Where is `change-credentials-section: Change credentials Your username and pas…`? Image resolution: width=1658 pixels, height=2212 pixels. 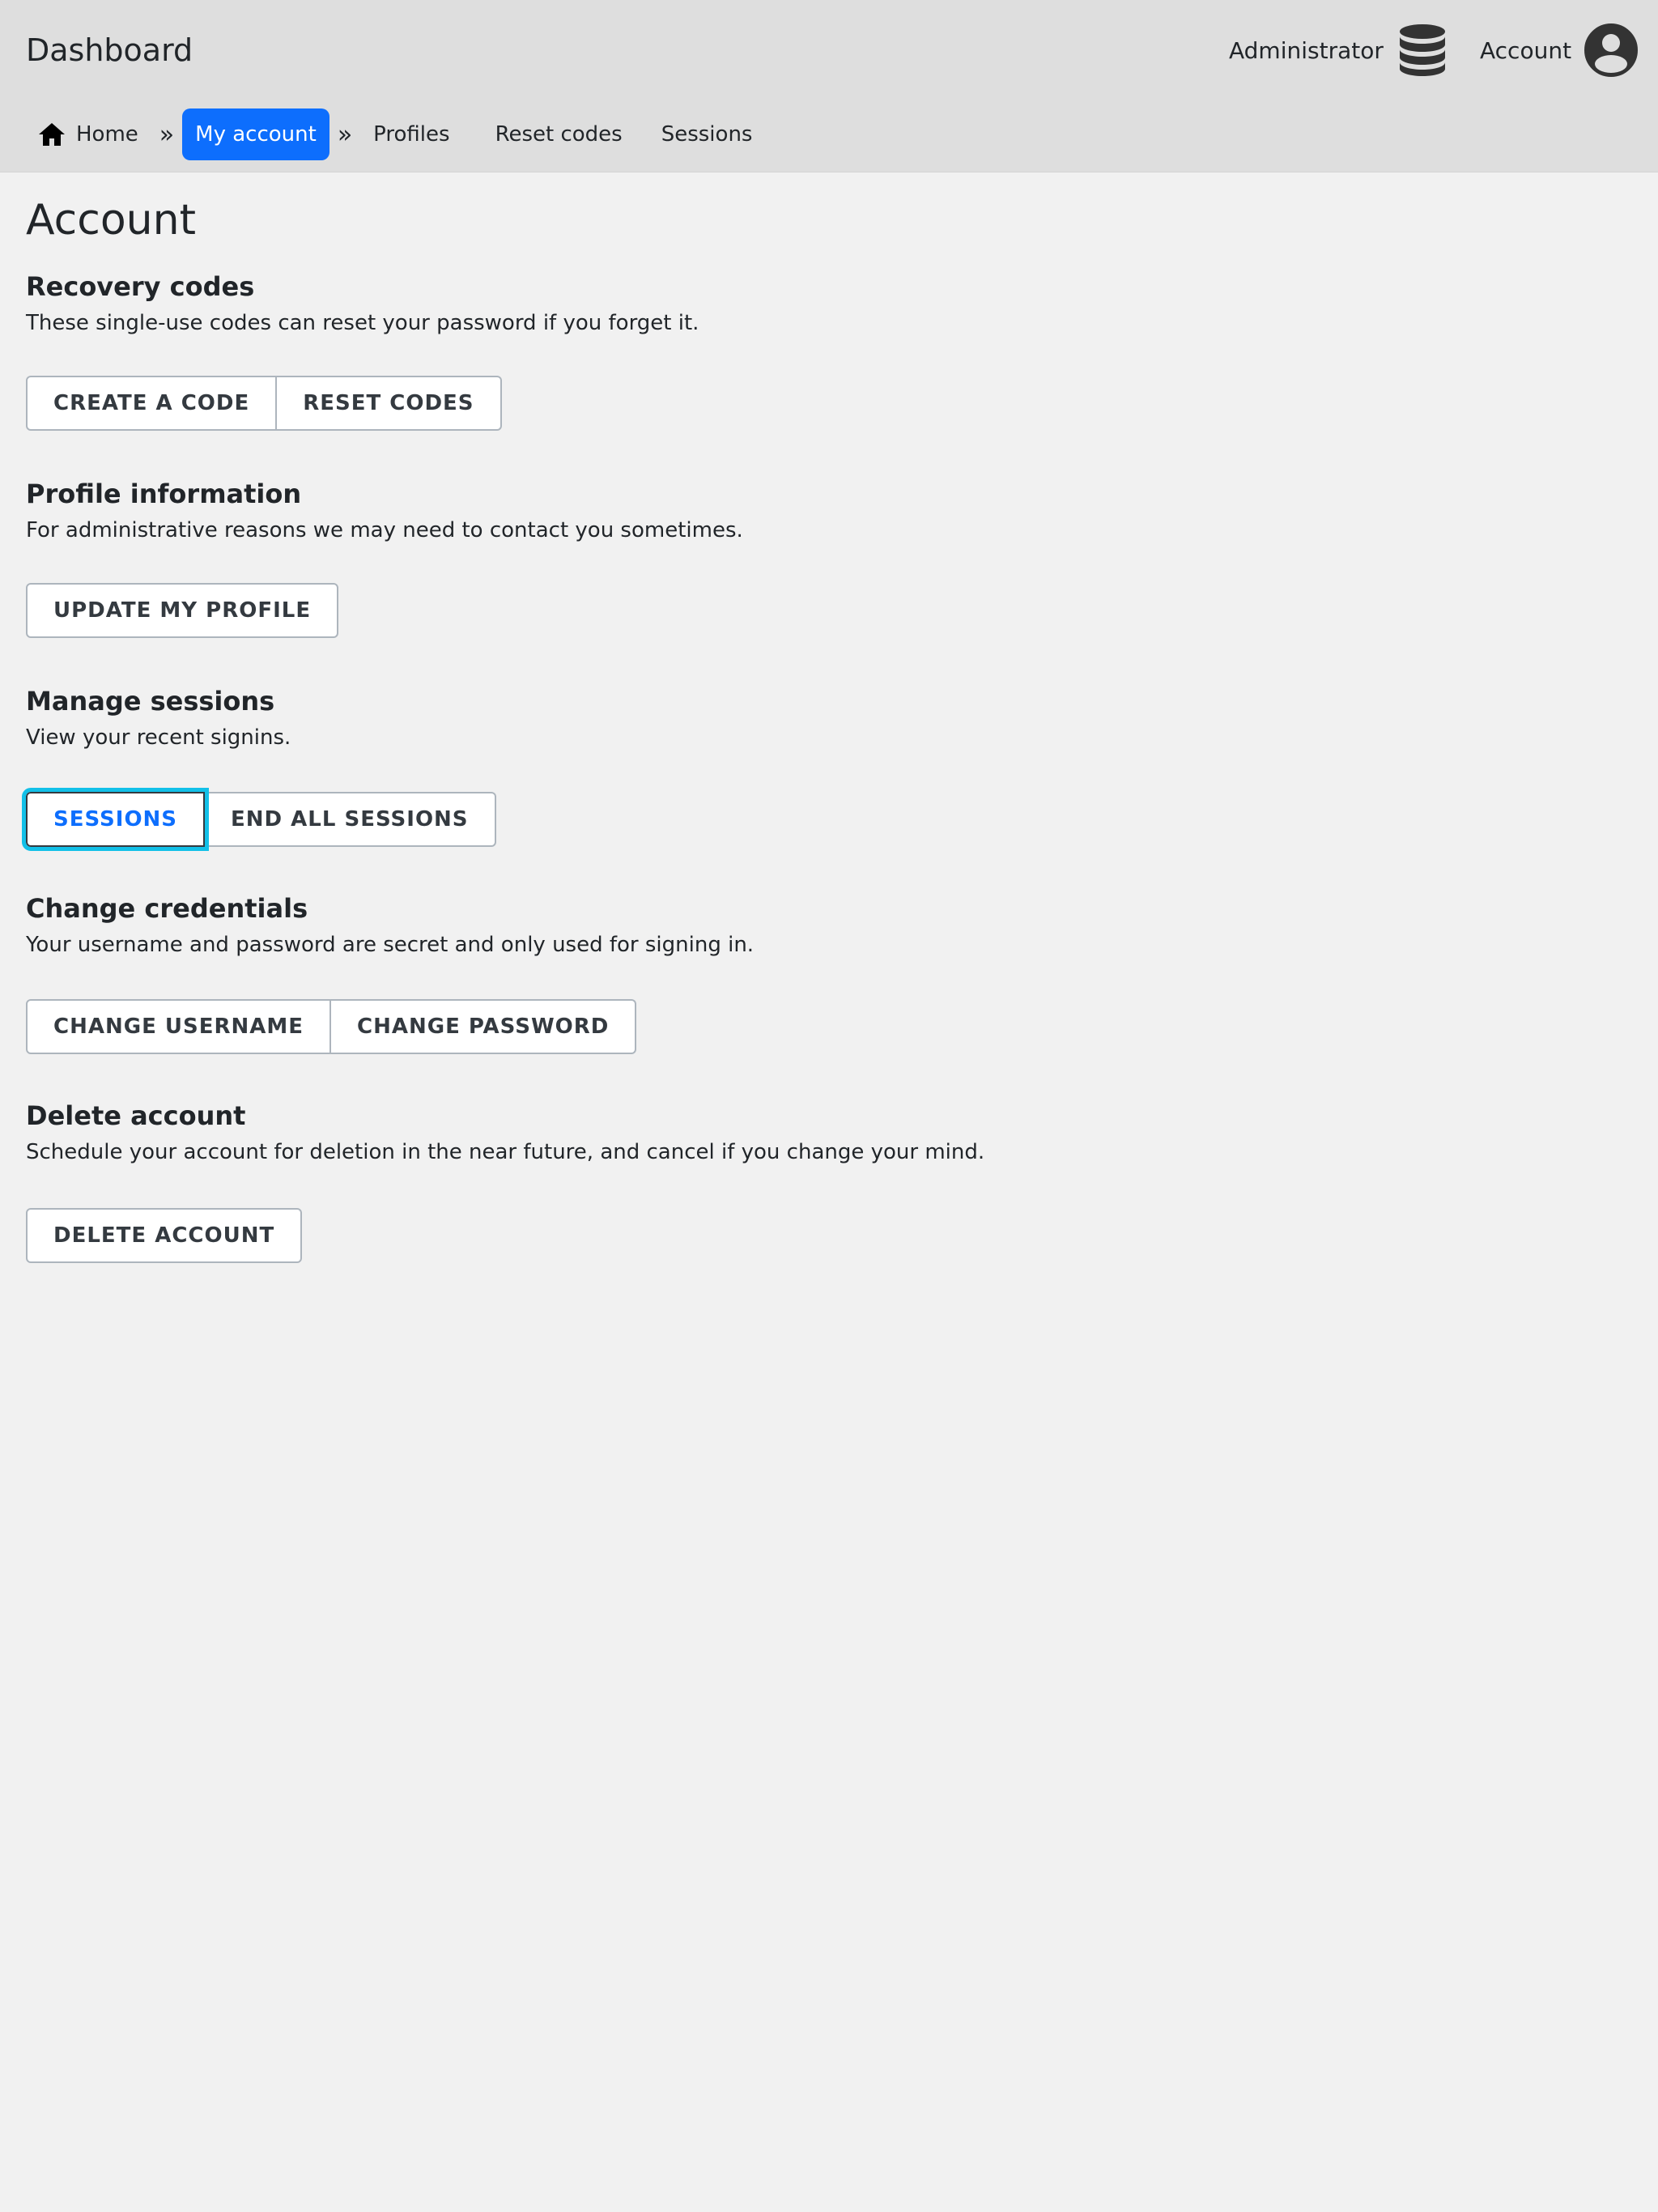 change-credentials-section: Change credentials Your username and pas… is located at coordinates (390, 926).